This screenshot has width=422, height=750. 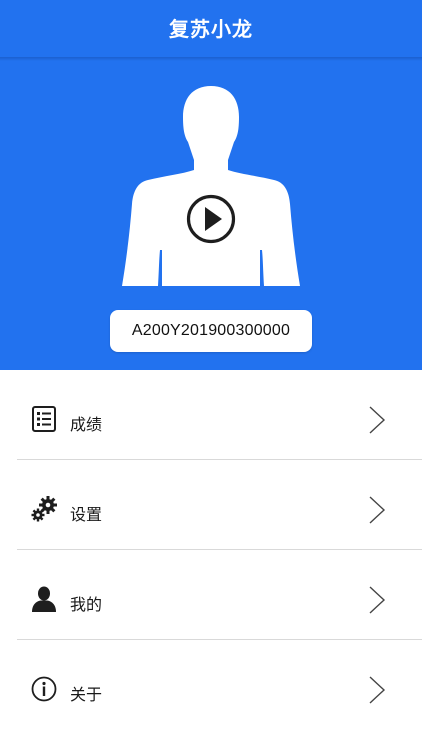 I want to click on device-serial-text: A200Y201900300000, so click(x=211, y=330).